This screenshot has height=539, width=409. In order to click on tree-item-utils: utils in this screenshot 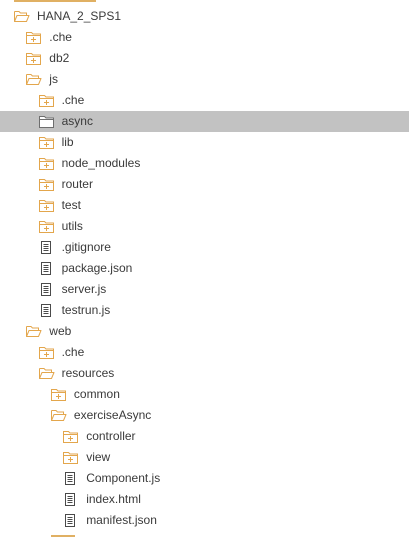, I will do `click(204, 226)`.